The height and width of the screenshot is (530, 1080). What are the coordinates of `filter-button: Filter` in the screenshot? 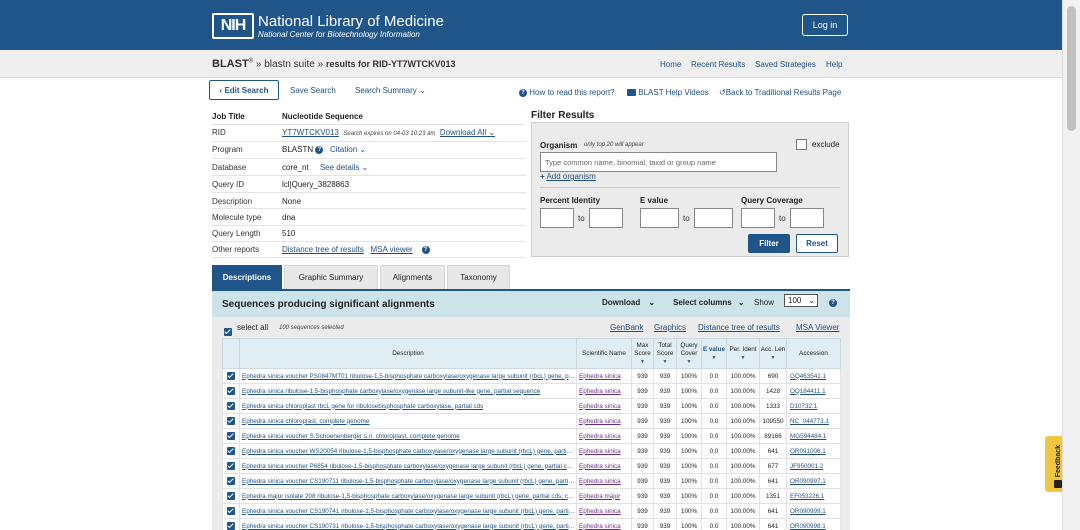 It's located at (769, 243).